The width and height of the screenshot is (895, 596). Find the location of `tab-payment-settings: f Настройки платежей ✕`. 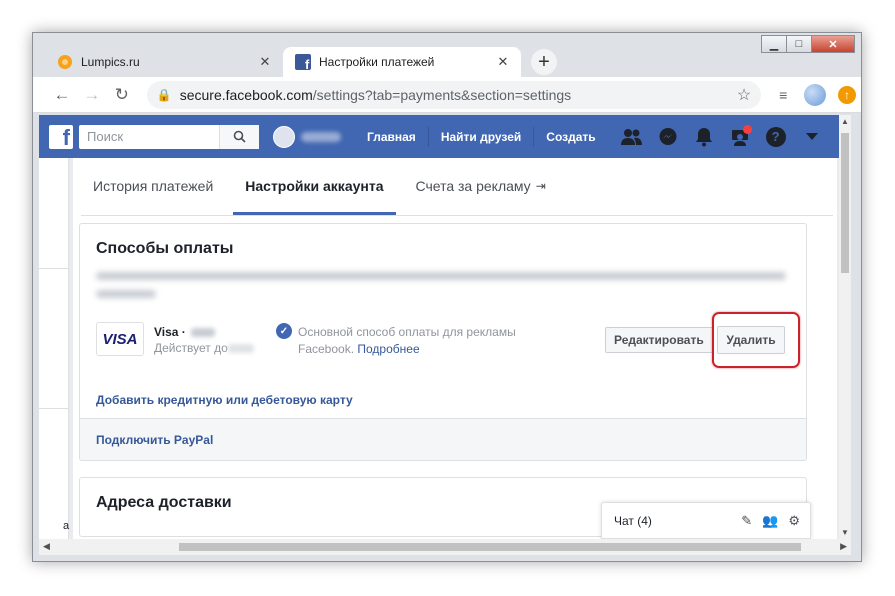

tab-payment-settings: f Настройки платежей ✕ is located at coordinates (402, 62).